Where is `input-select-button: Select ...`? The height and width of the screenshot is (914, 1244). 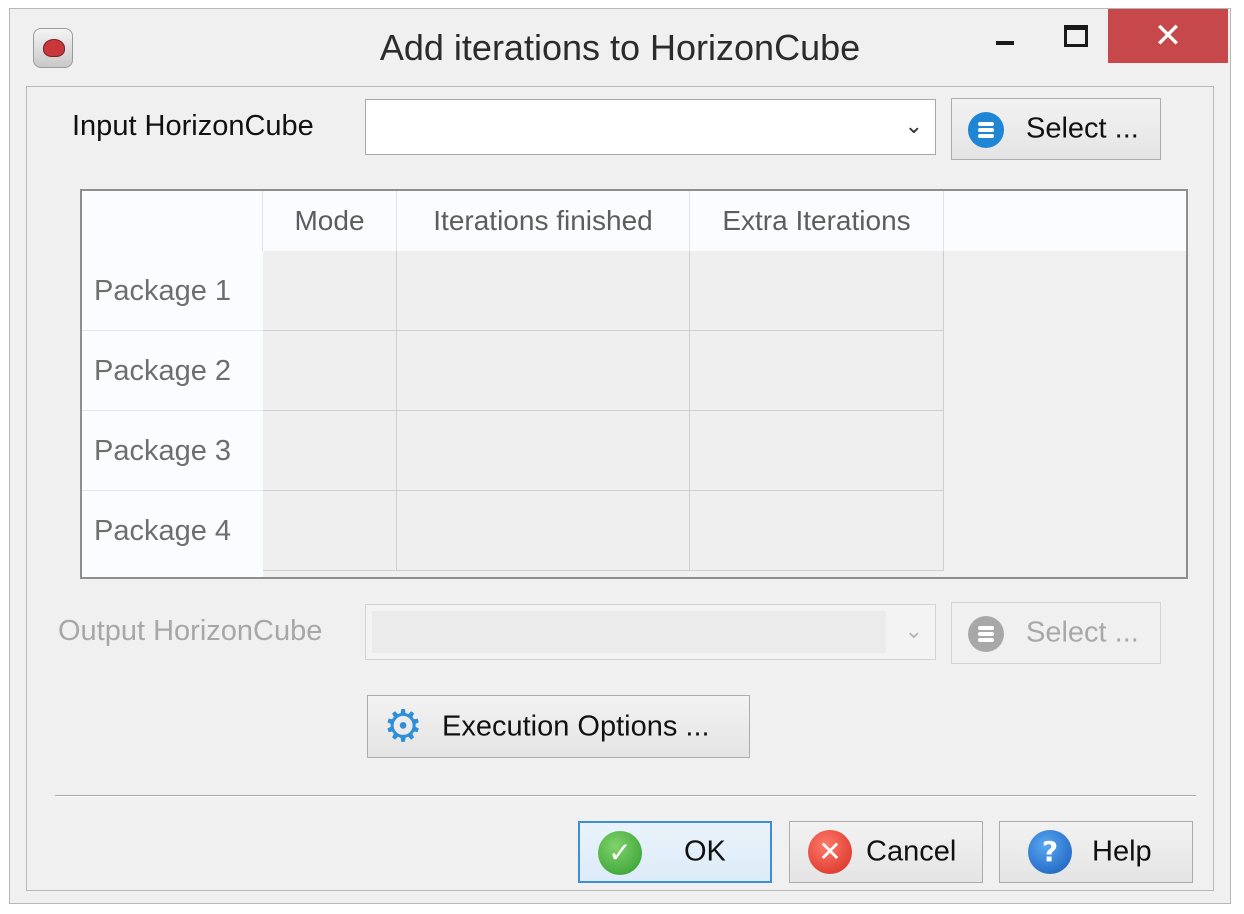 input-select-button: Select ... is located at coordinates (1056, 129).